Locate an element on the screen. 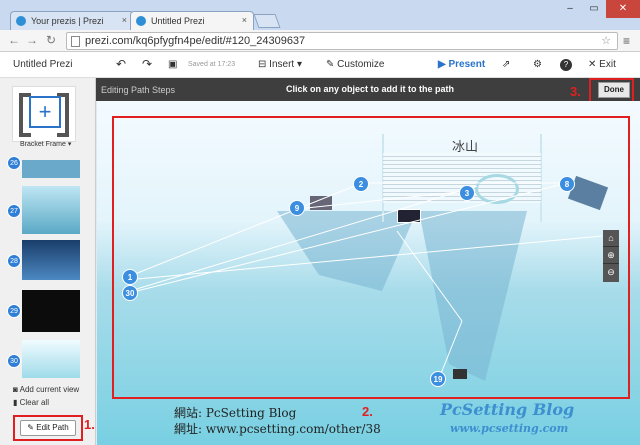 Image resolution: width=640 pixels, height=445 pixels. prezi-title: Untitled Prezi is located at coordinates (42, 64).